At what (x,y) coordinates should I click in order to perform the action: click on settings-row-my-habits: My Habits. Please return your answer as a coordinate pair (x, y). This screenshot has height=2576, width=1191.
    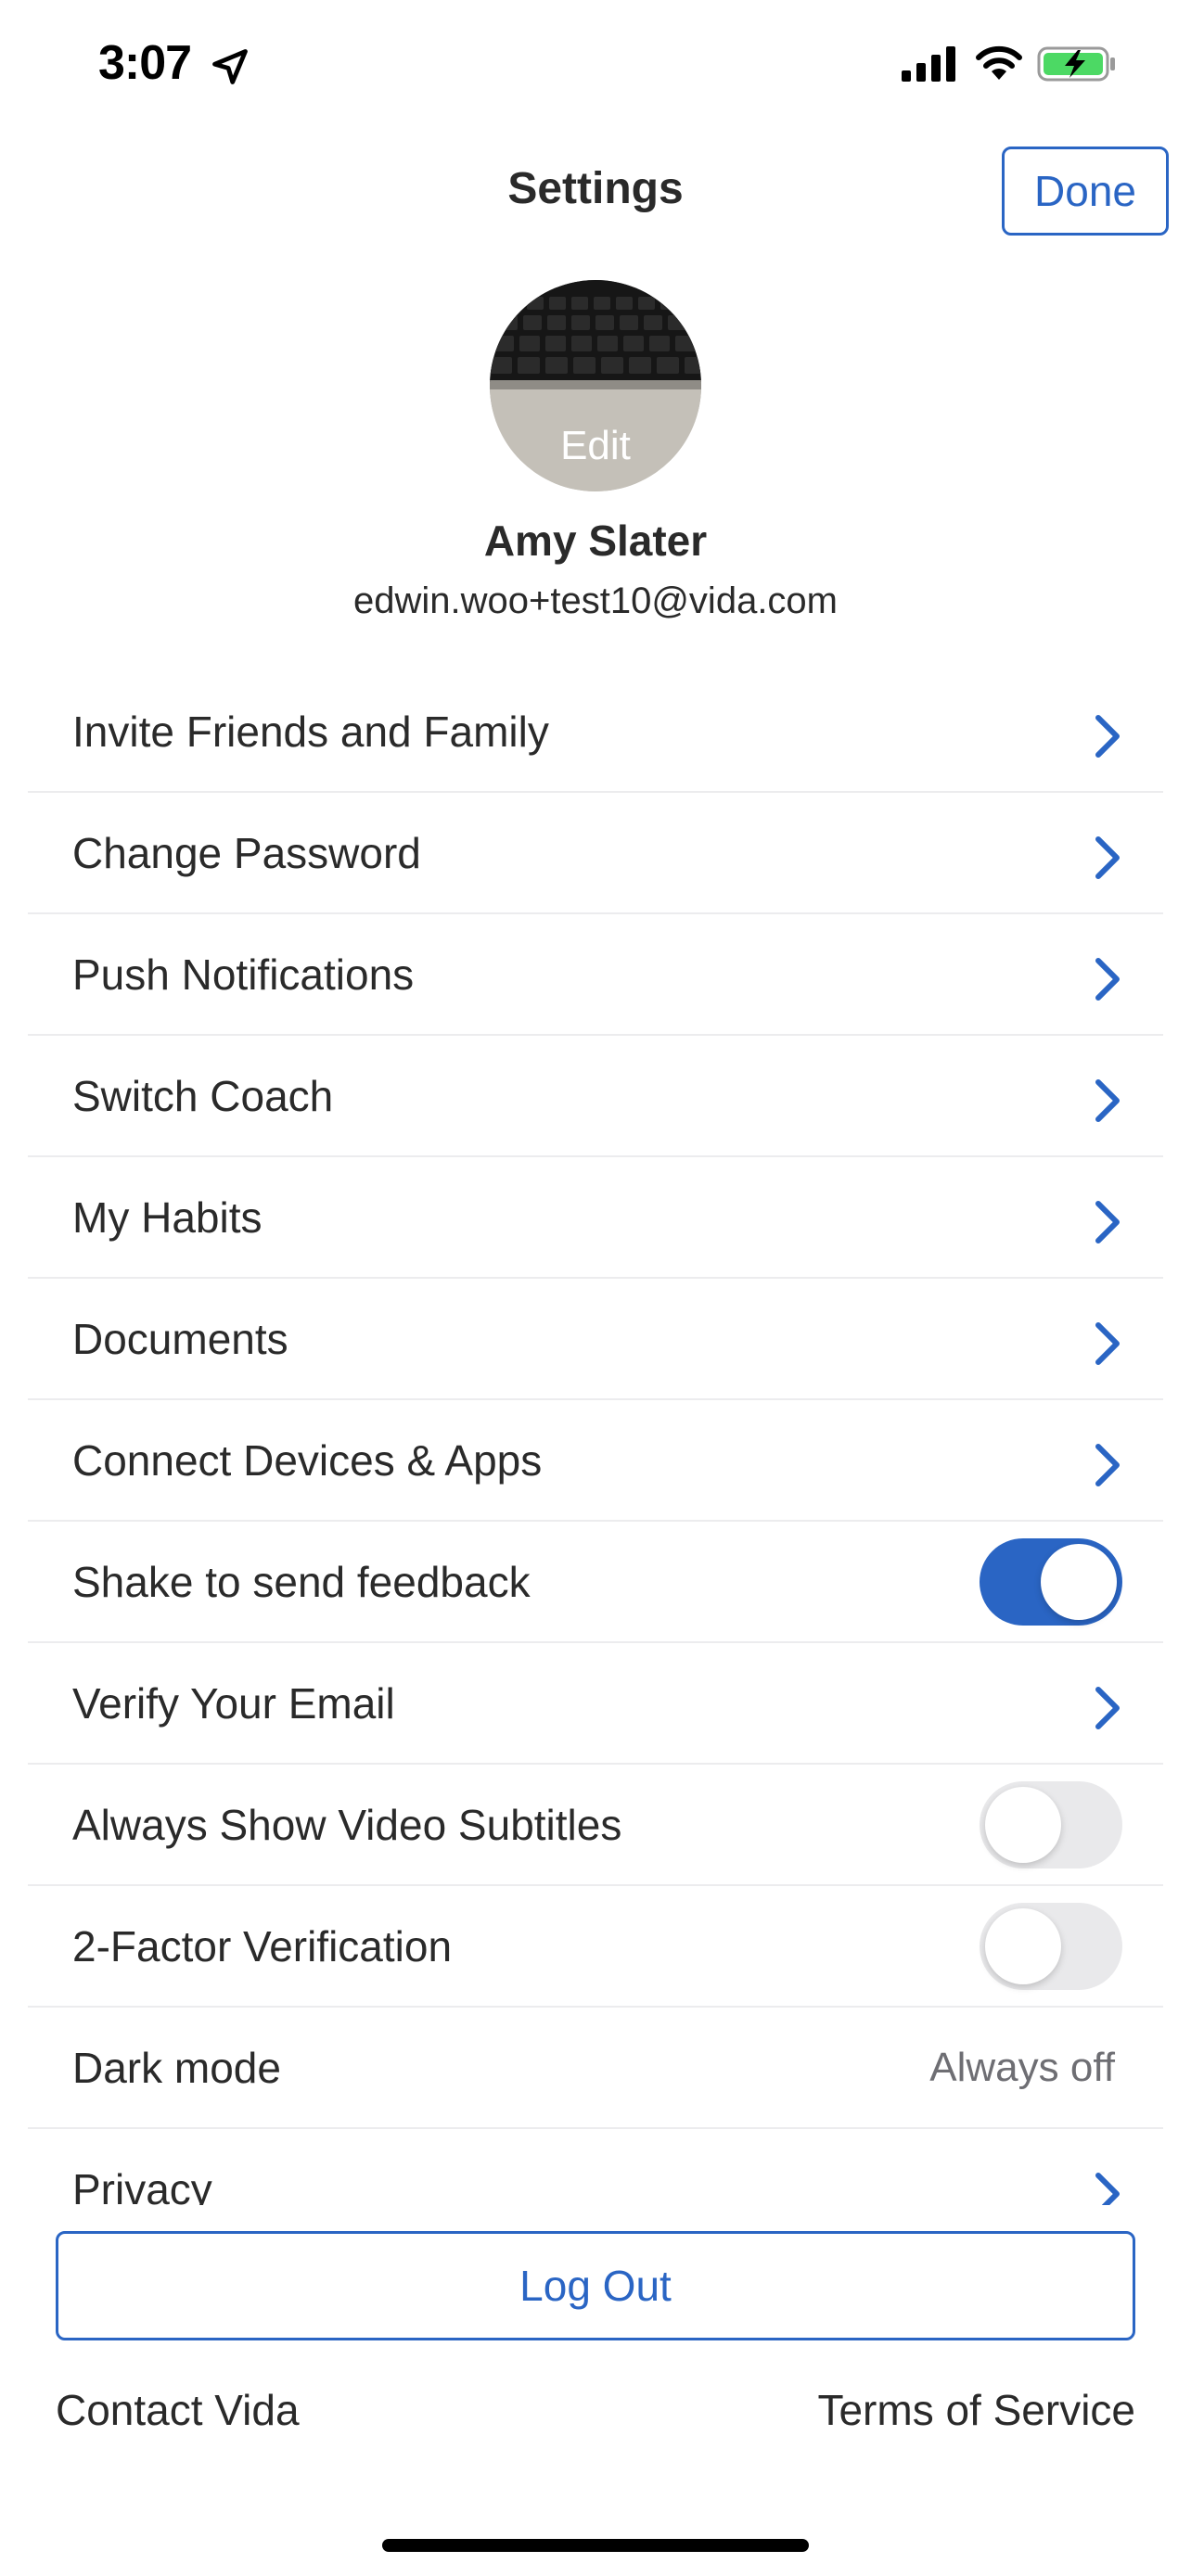
    Looking at the image, I should click on (595, 1218).